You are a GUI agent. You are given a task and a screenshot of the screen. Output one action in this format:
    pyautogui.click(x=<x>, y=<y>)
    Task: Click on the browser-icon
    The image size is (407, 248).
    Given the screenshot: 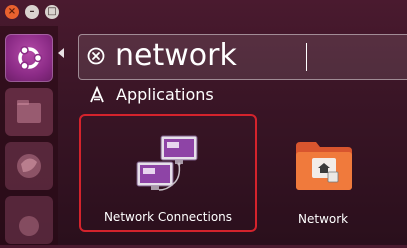 What is the action you would take?
    pyautogui.click(x=29, y=166)
    